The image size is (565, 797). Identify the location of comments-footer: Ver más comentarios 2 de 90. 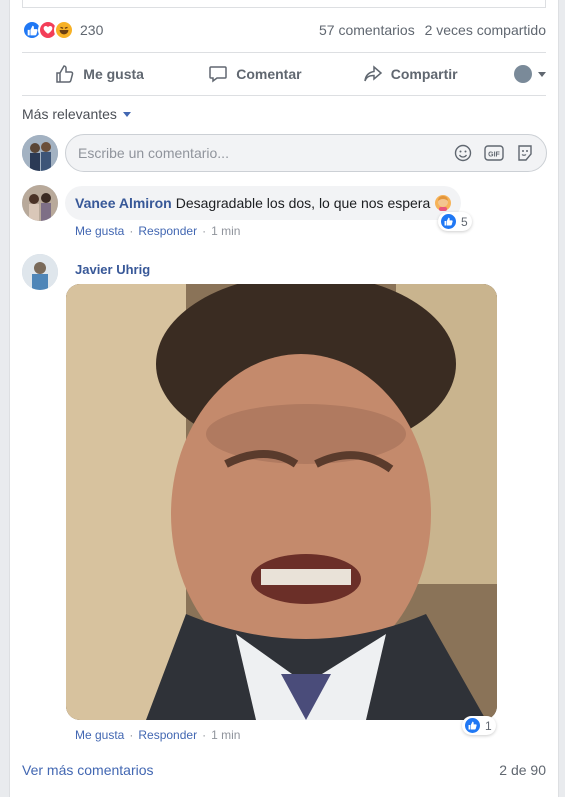
(284, 770).